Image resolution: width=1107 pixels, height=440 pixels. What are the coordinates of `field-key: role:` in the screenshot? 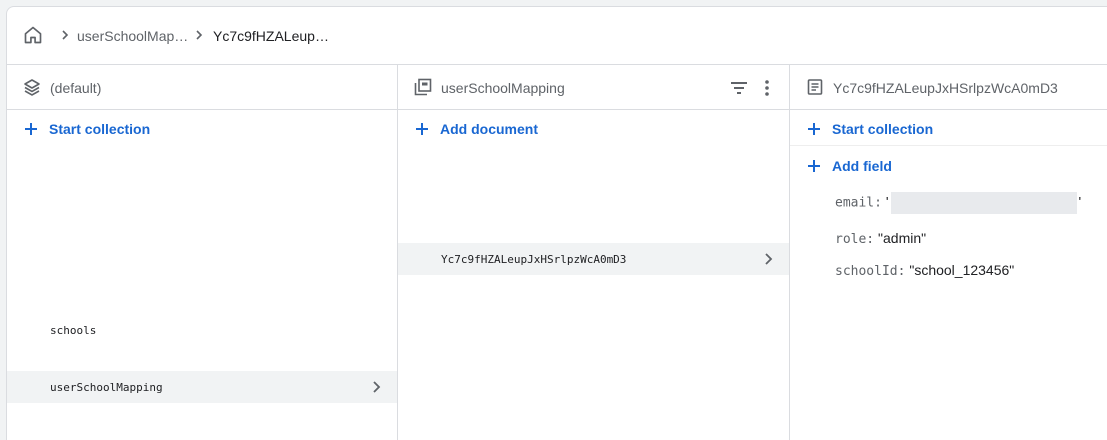 It's located at (855, 239).